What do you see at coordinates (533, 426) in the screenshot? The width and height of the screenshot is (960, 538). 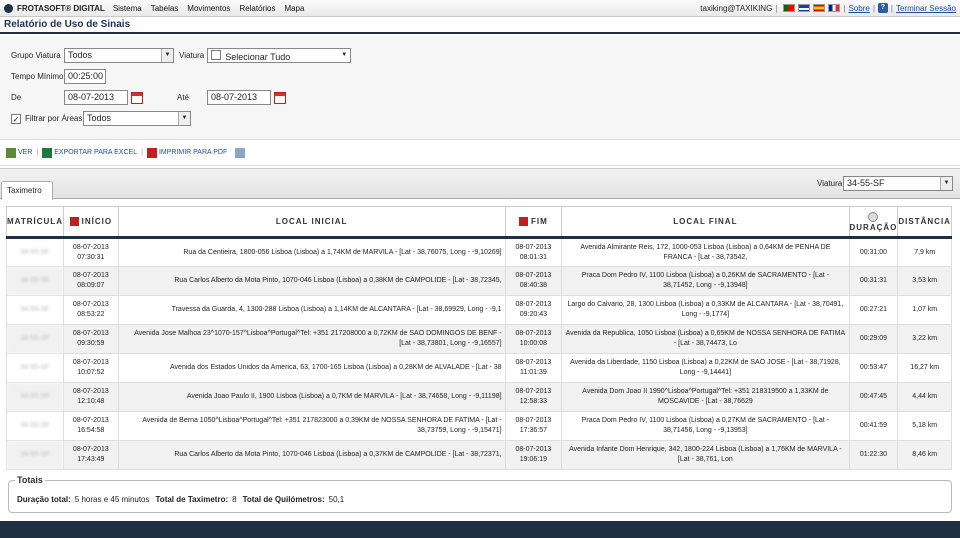 I see `cell-fim: 08-07-2013 17:36:57` at bounding box center [533, 426].